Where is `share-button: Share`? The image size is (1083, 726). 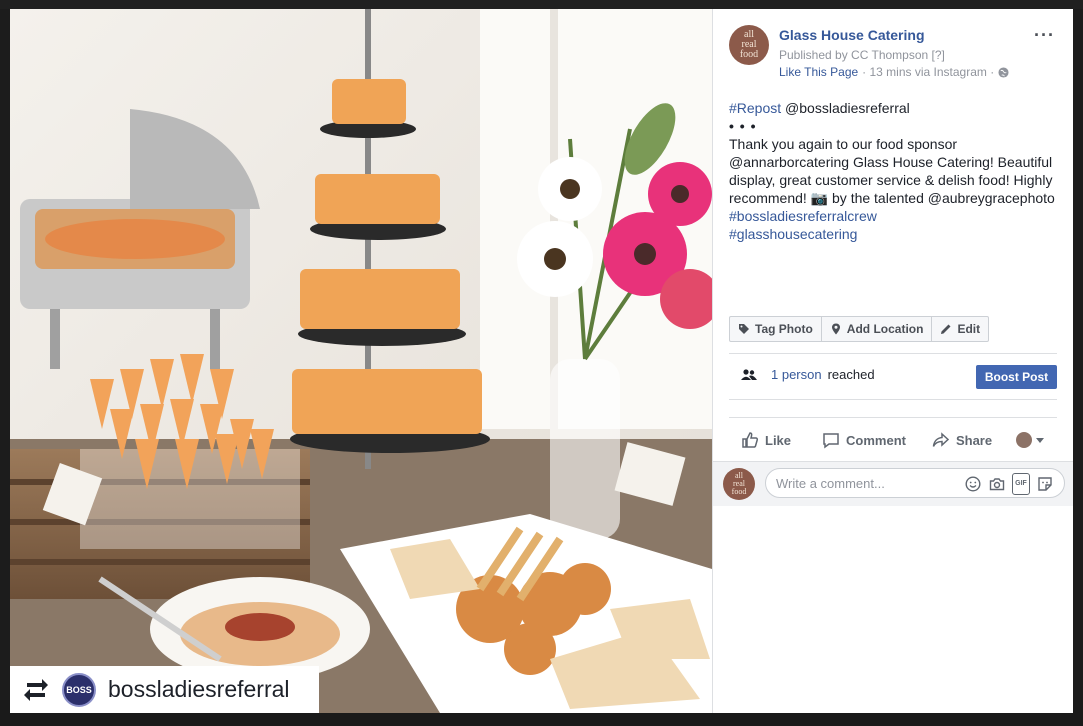 share-button: Share is located at coordinates (962, 440).